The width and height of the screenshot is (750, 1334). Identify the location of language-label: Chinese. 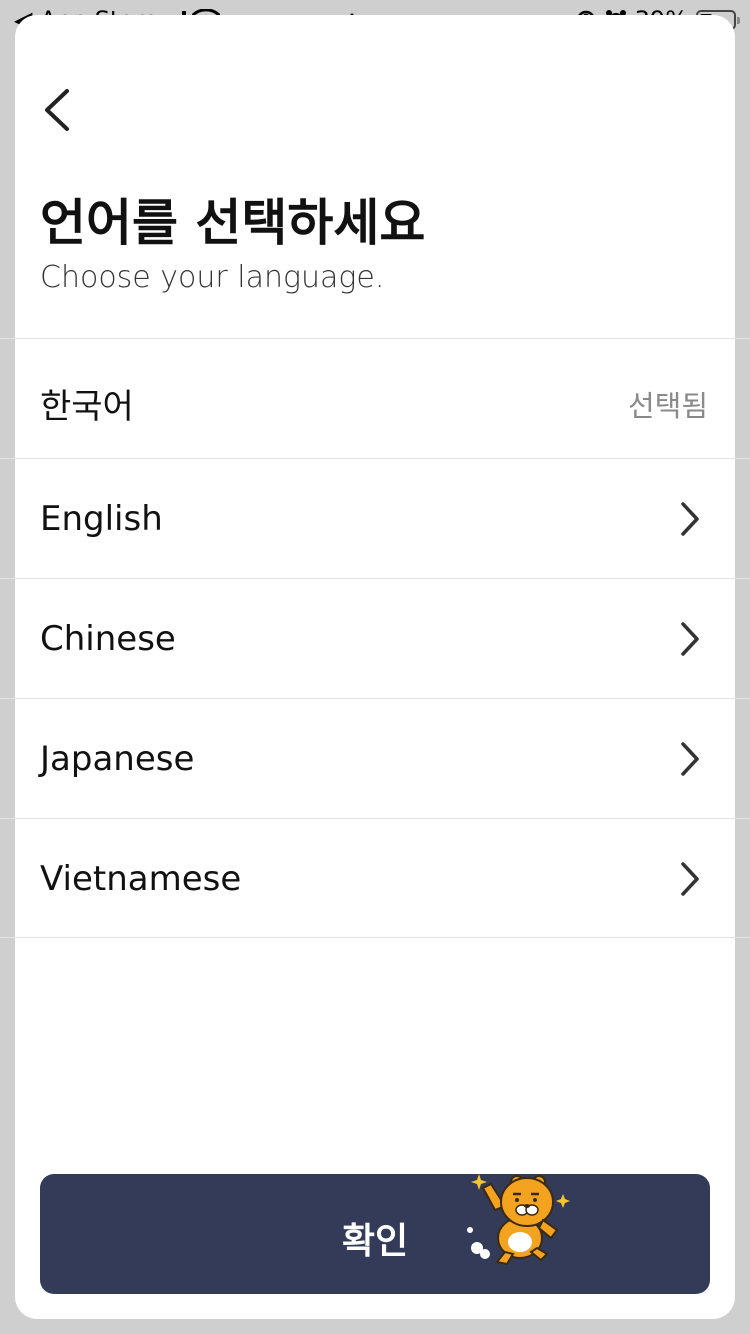
(108, 639).